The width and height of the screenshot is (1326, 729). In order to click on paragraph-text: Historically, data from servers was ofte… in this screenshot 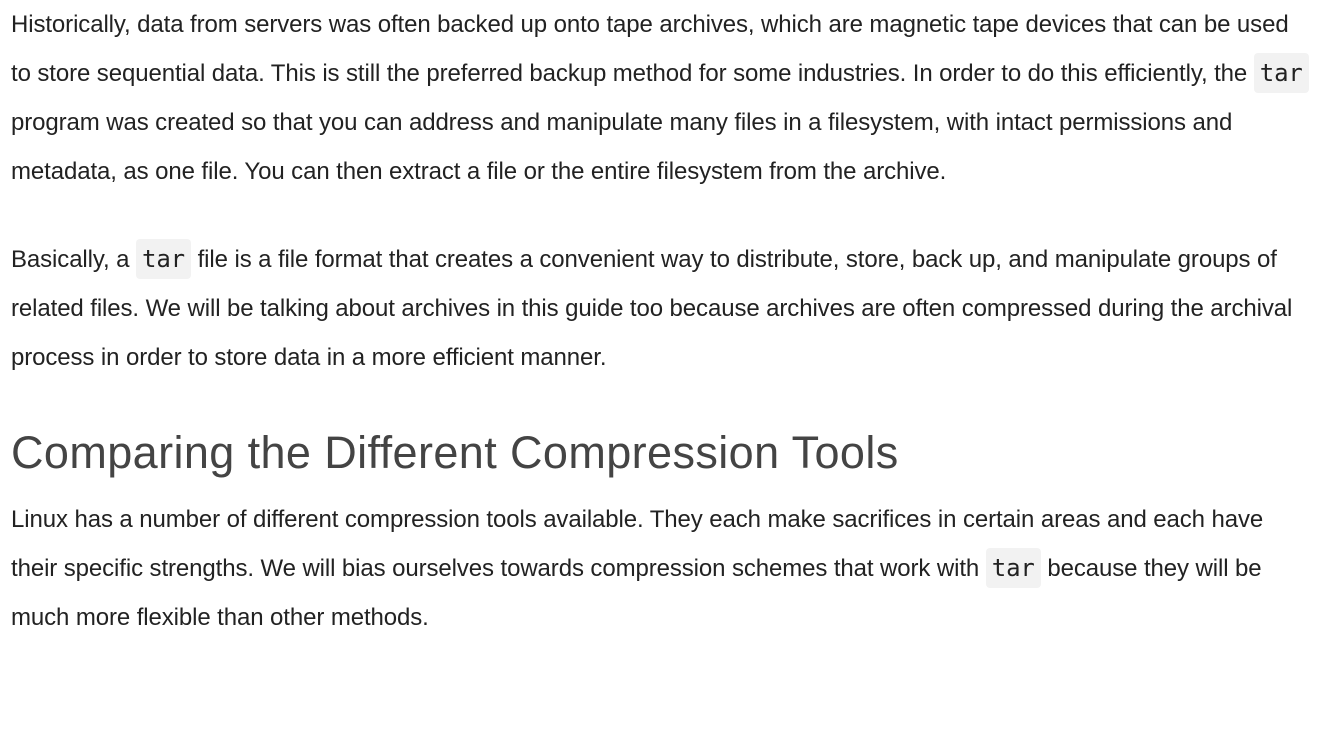, I will do `click(650, 49)`.